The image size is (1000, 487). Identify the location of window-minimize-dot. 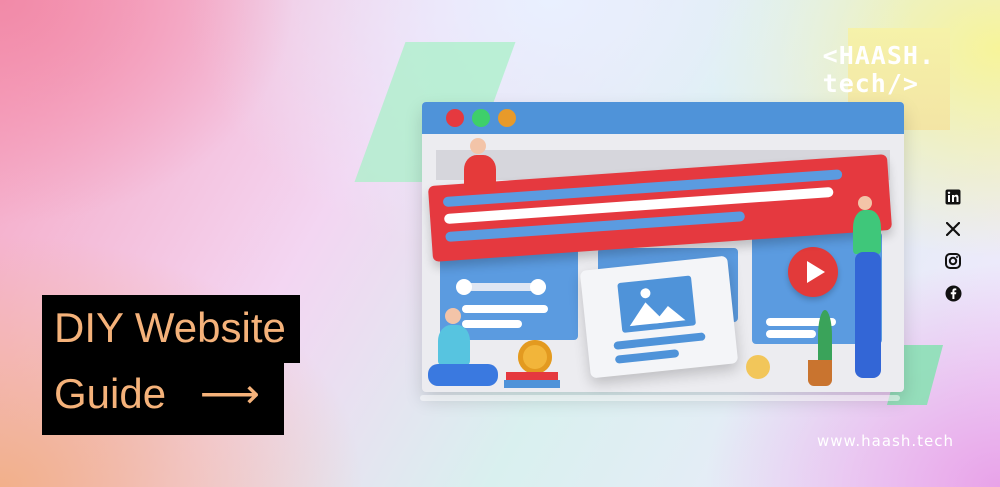
(507, 118).